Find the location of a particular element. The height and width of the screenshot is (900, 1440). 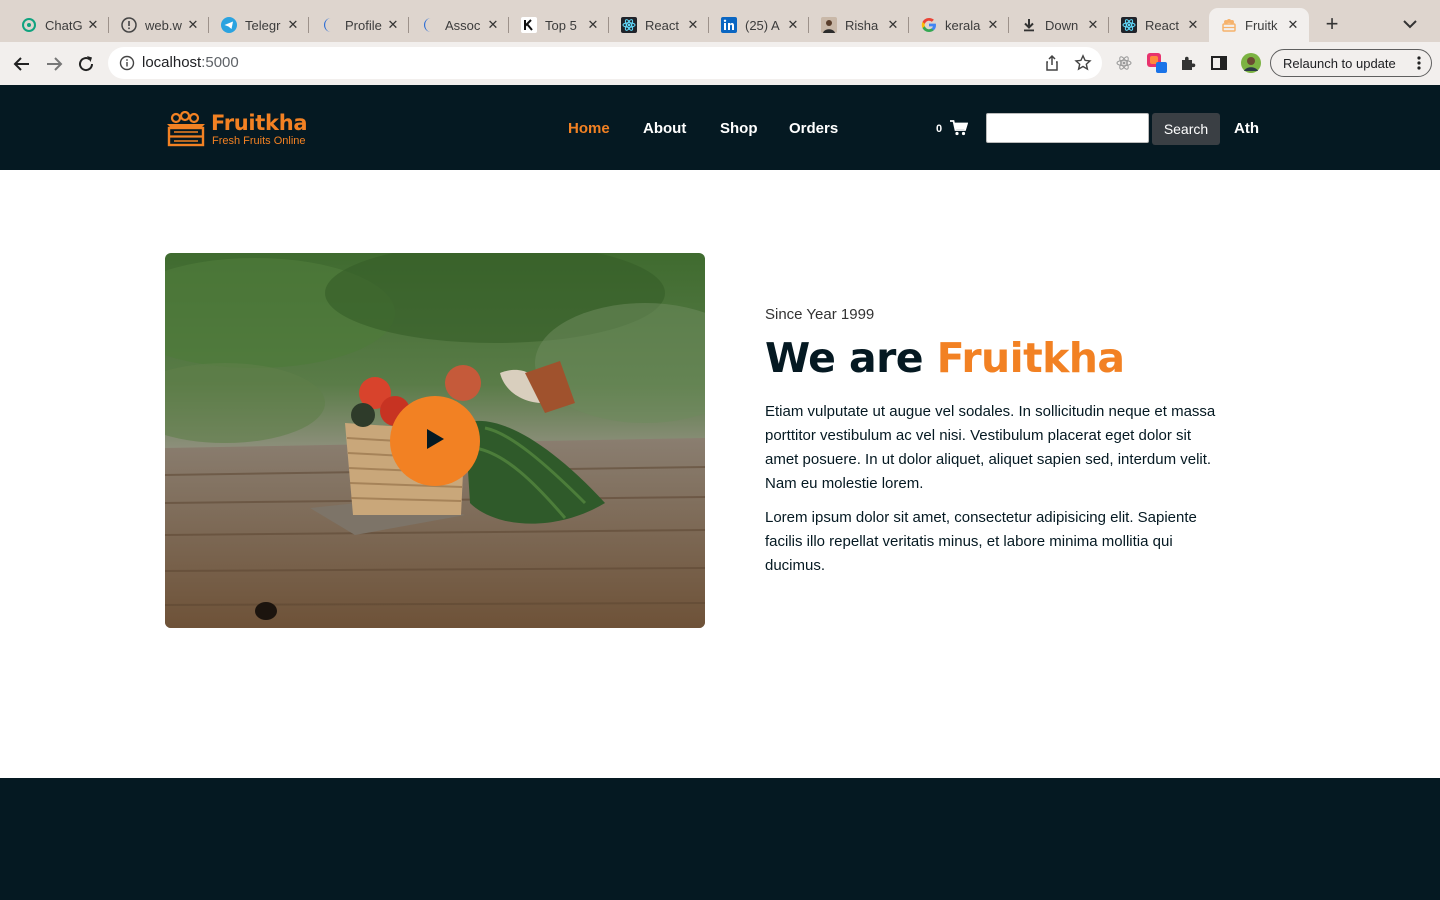

cart-count: 0 is located at coordinates (939, 129).